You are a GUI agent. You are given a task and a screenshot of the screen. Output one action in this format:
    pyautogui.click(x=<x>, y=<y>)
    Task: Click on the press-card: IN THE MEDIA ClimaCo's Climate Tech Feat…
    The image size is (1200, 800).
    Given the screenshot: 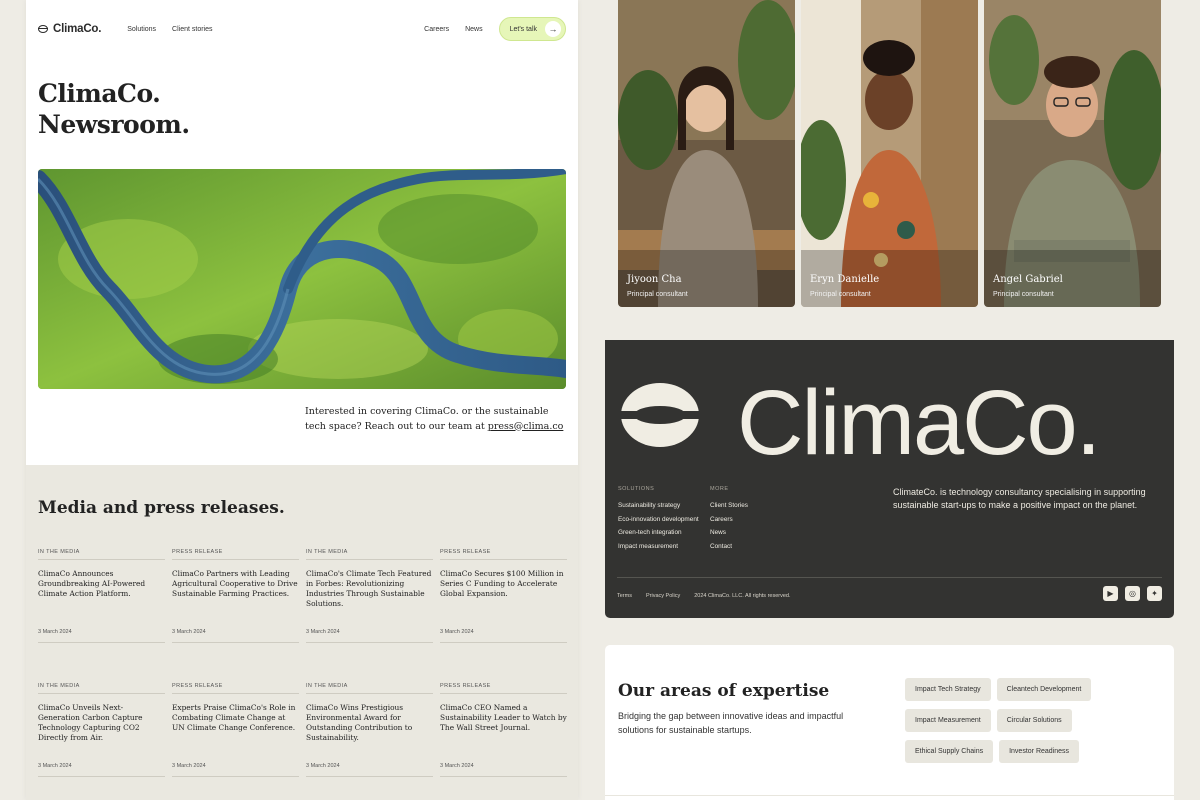 What is the action you would take?
    pyautogui.click(x=369, y=596)
    